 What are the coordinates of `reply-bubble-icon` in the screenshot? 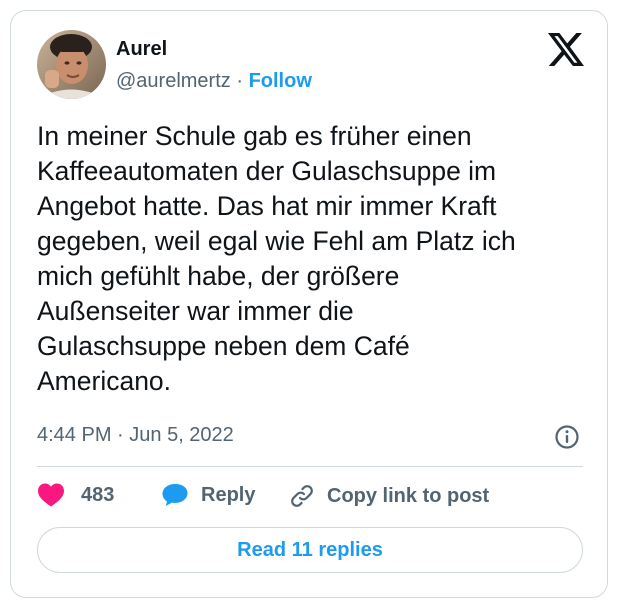 It's located at (175, 495).